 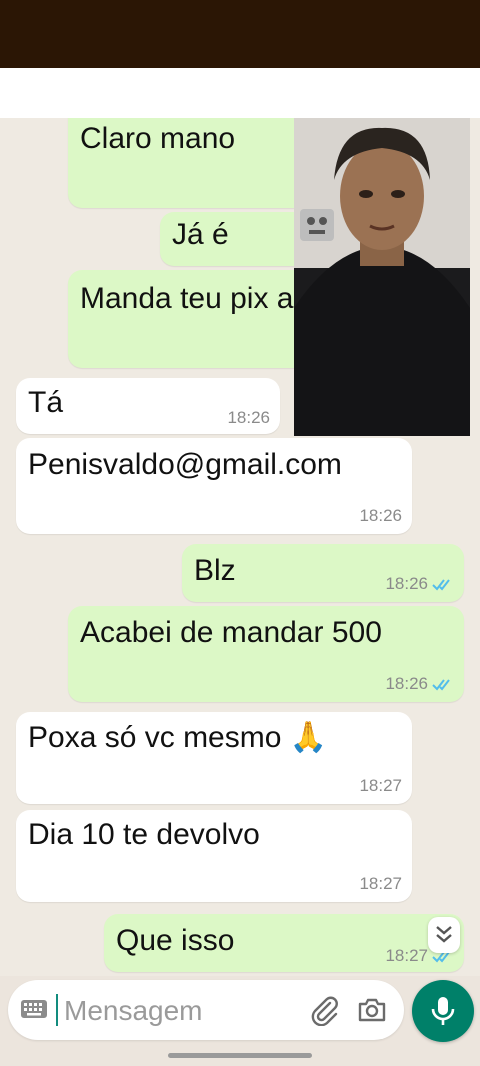 I want to click on video-overlay, so click(x=382, y=277).